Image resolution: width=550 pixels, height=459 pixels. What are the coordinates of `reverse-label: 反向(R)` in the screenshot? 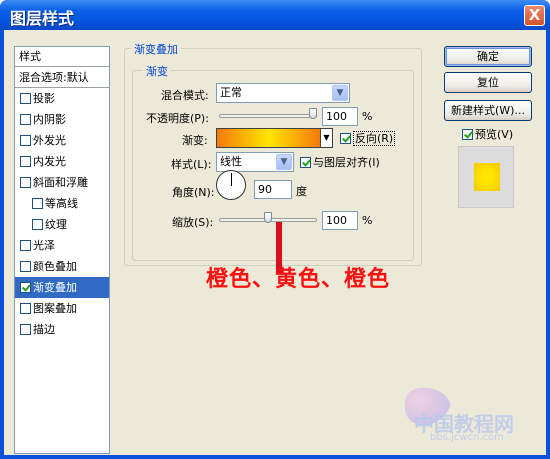 It's located at (374, 138).